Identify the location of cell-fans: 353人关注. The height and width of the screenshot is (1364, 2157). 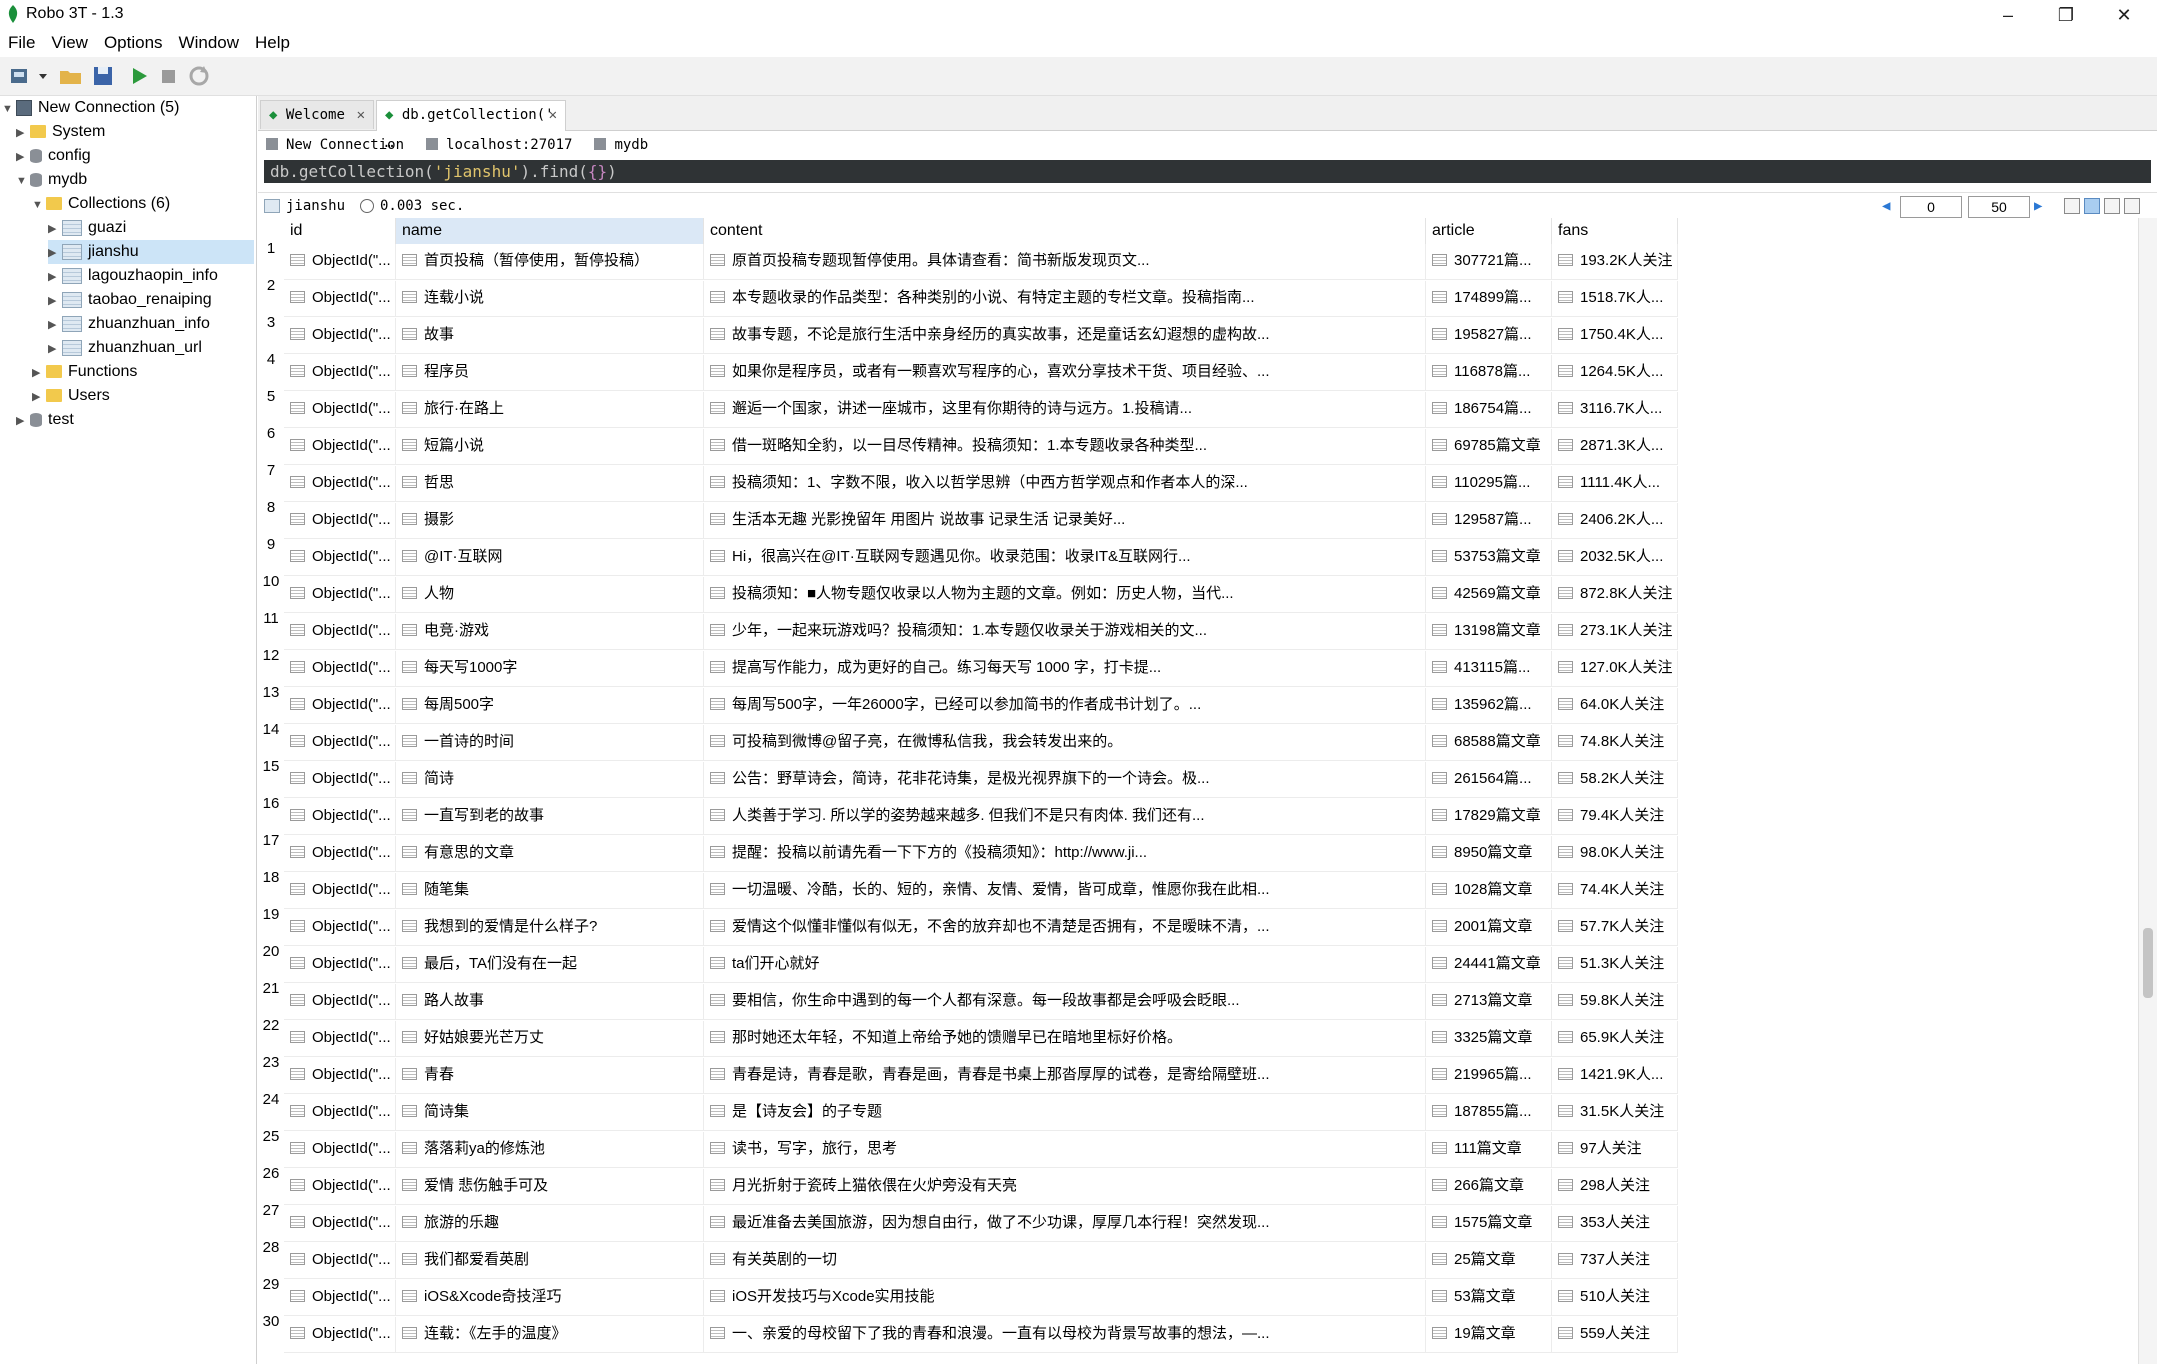
(1615, 1224).